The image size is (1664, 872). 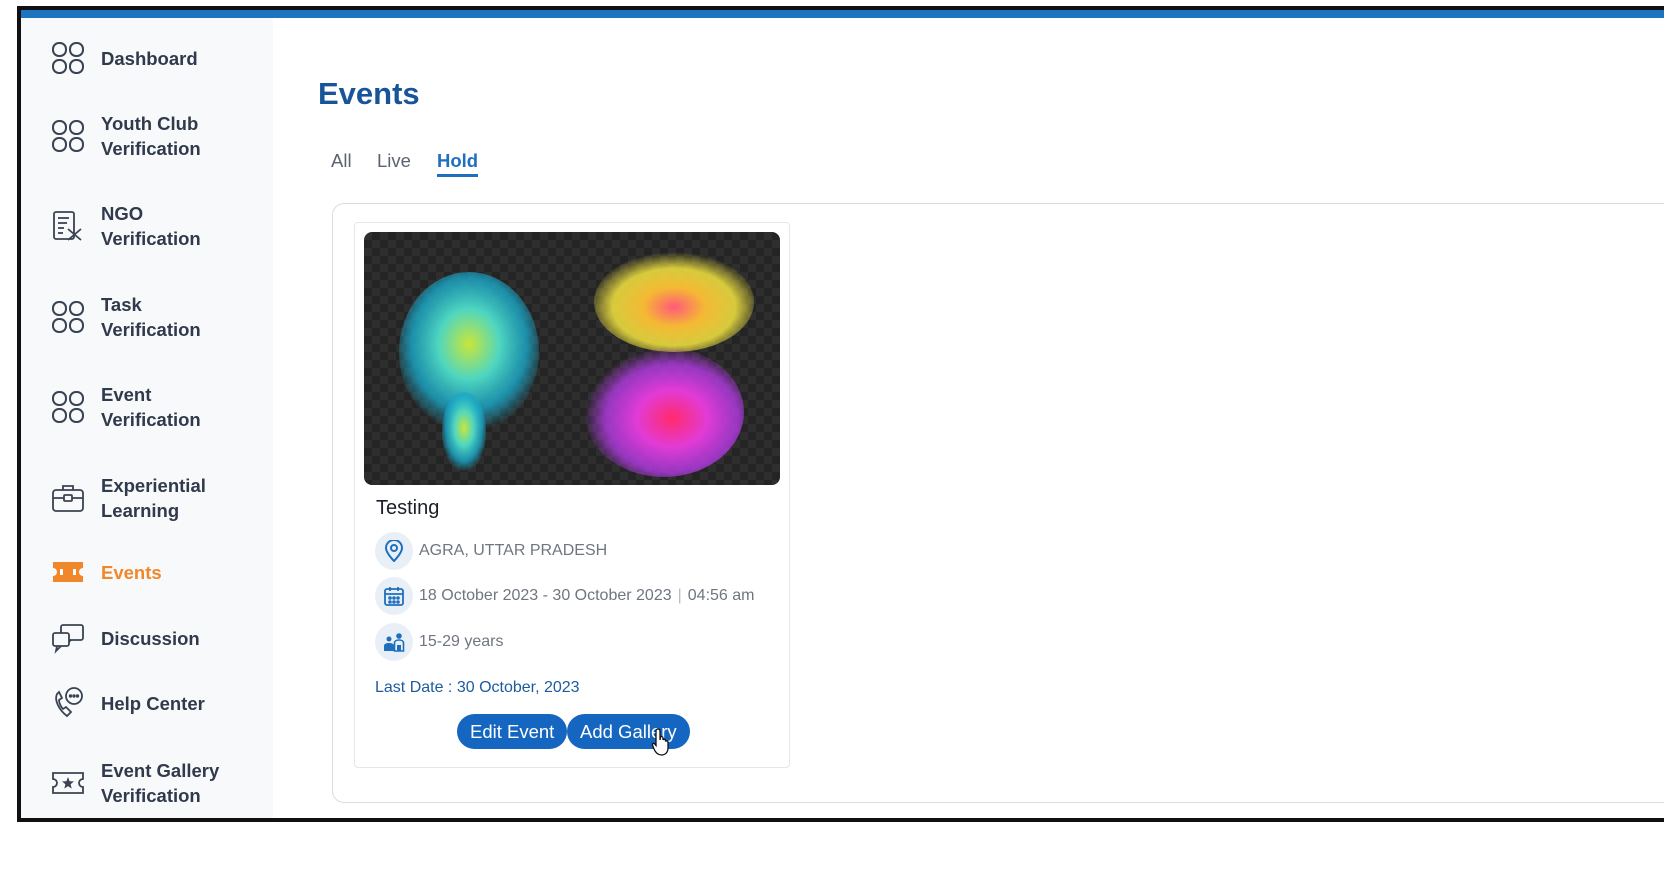 I want to click on age-text: 15-29 years, so click(x=461, y=641).